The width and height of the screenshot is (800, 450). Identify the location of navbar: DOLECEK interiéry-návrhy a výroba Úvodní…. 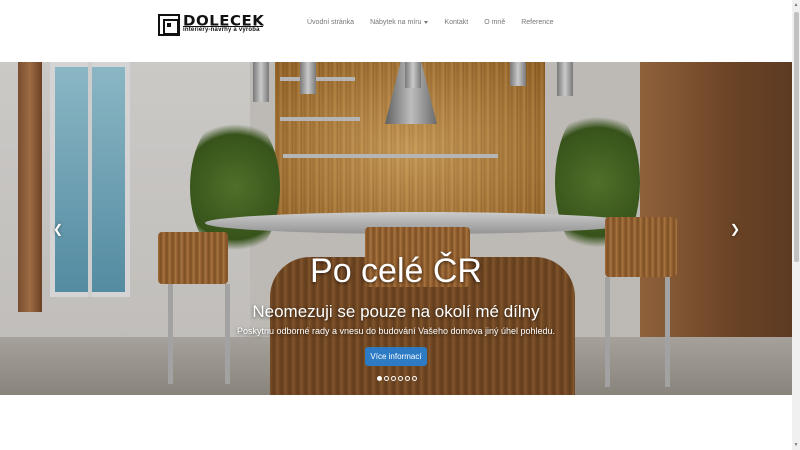
(396, 31).